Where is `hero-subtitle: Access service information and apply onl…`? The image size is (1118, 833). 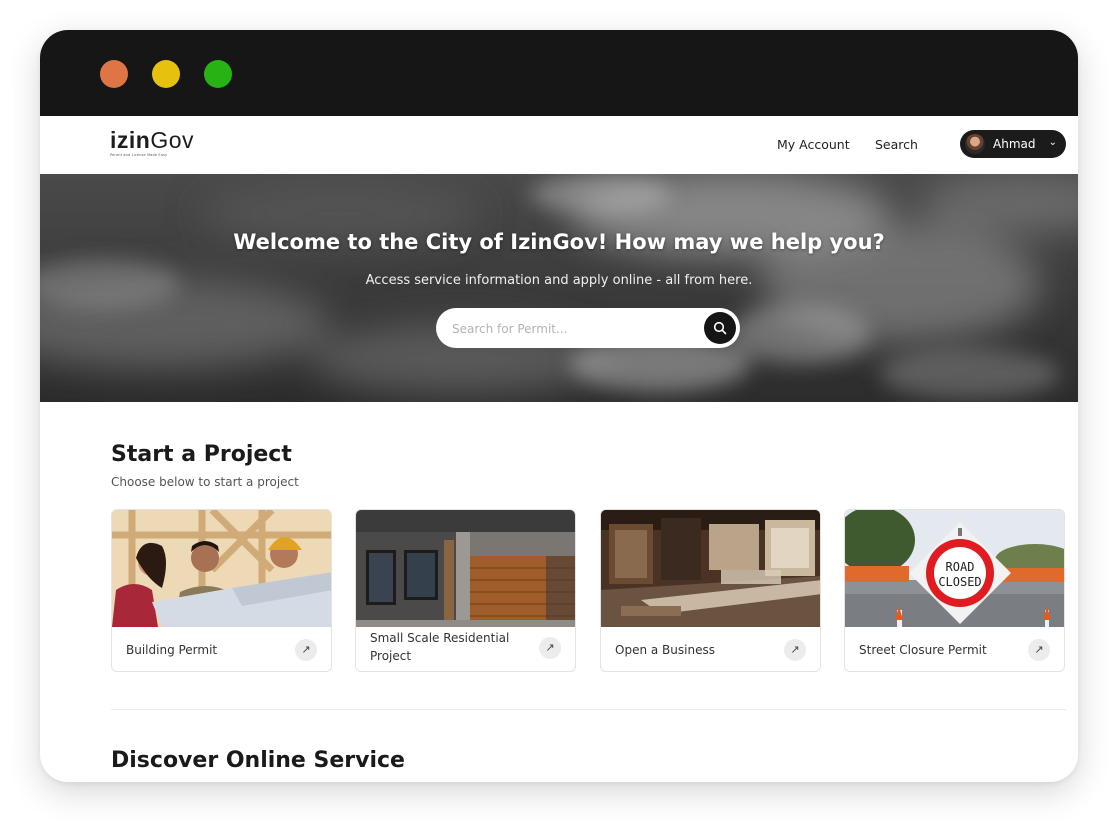
hero-subtitle: Access service information and apply onl… is located at coordinates (559, 280).